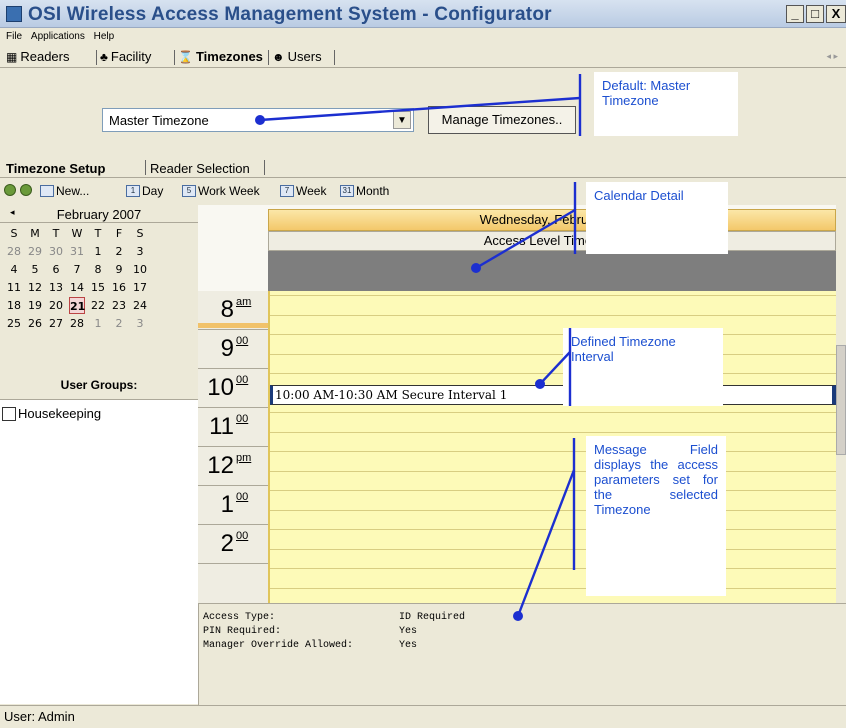  What do you see at coordinates (518, 616) in the screenshot?
I see `leader-dot-message` at bounding box center [518, 616].